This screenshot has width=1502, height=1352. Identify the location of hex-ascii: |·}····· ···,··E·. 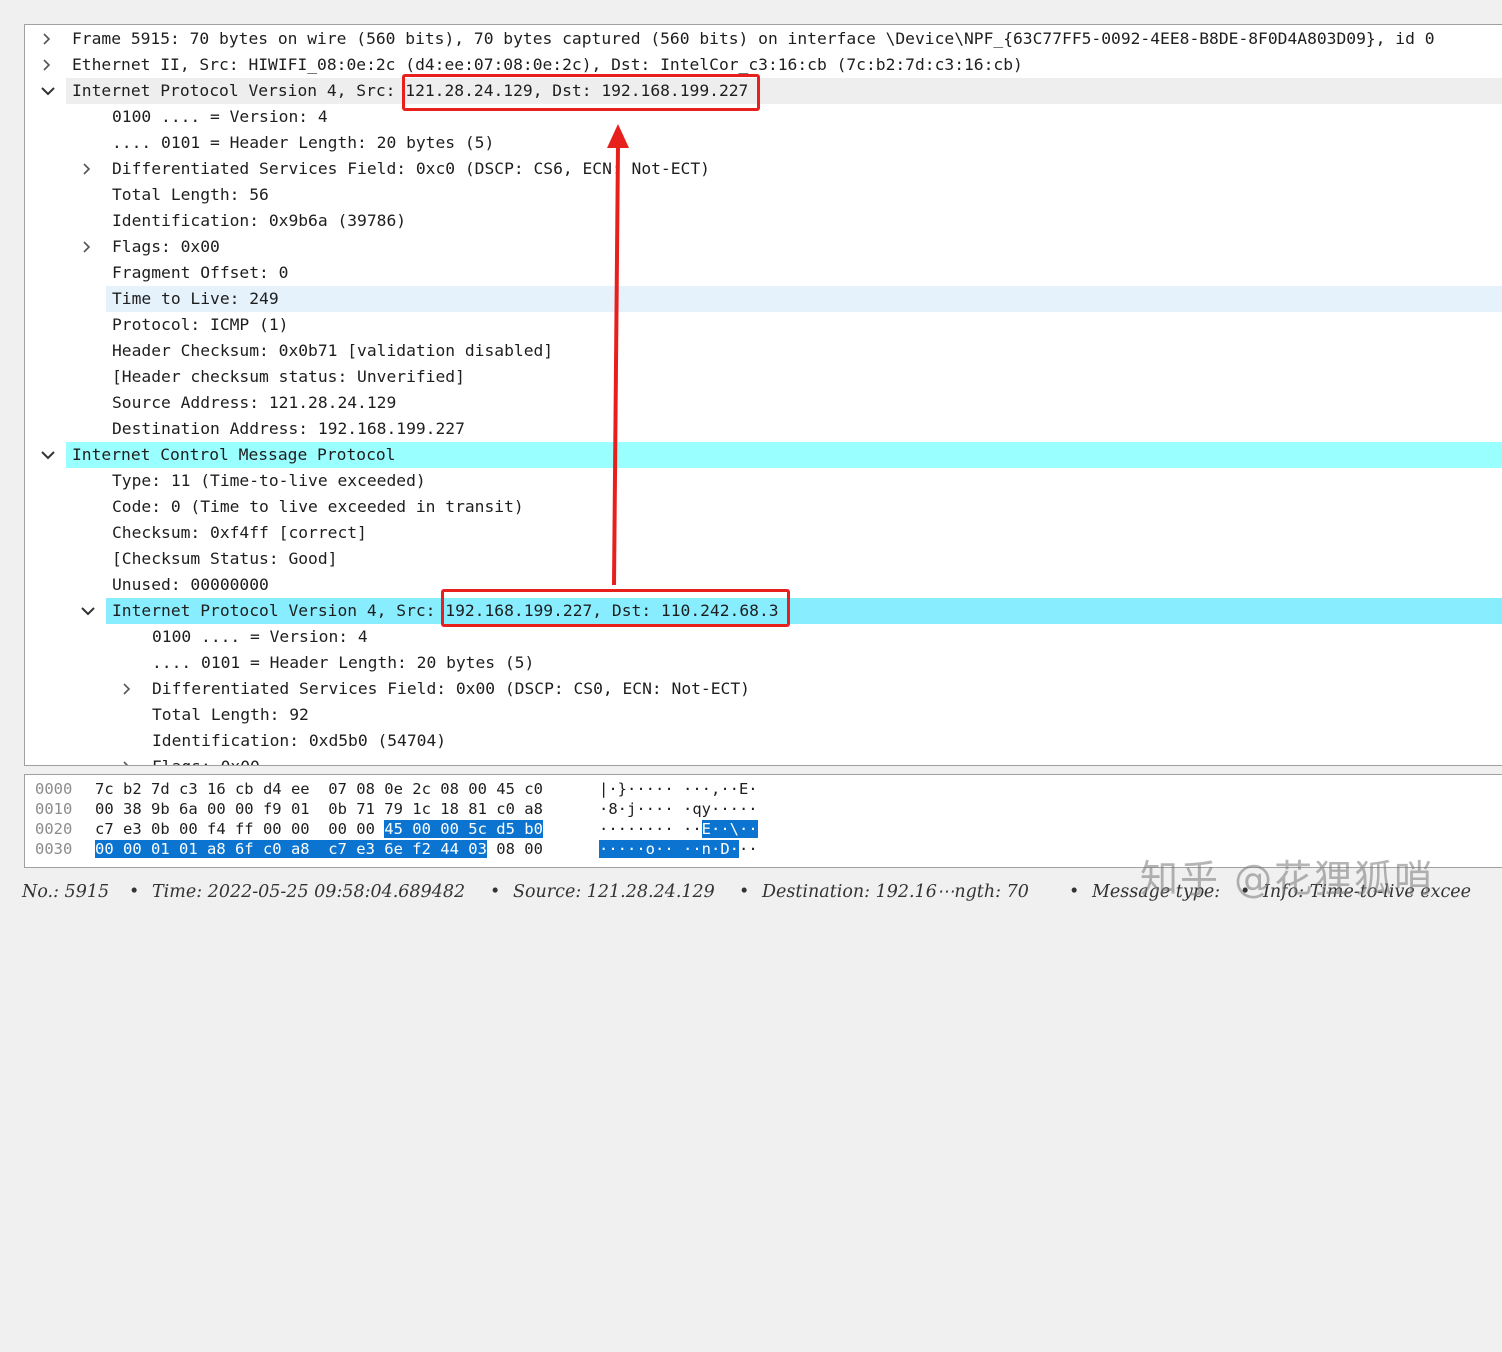
(678, 789).